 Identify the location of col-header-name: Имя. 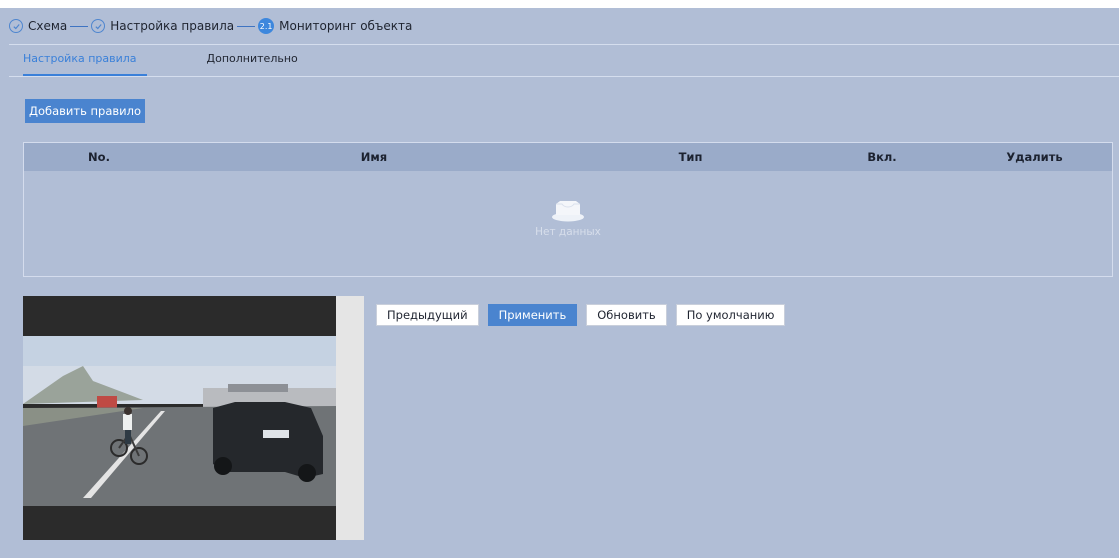
(374, 157).